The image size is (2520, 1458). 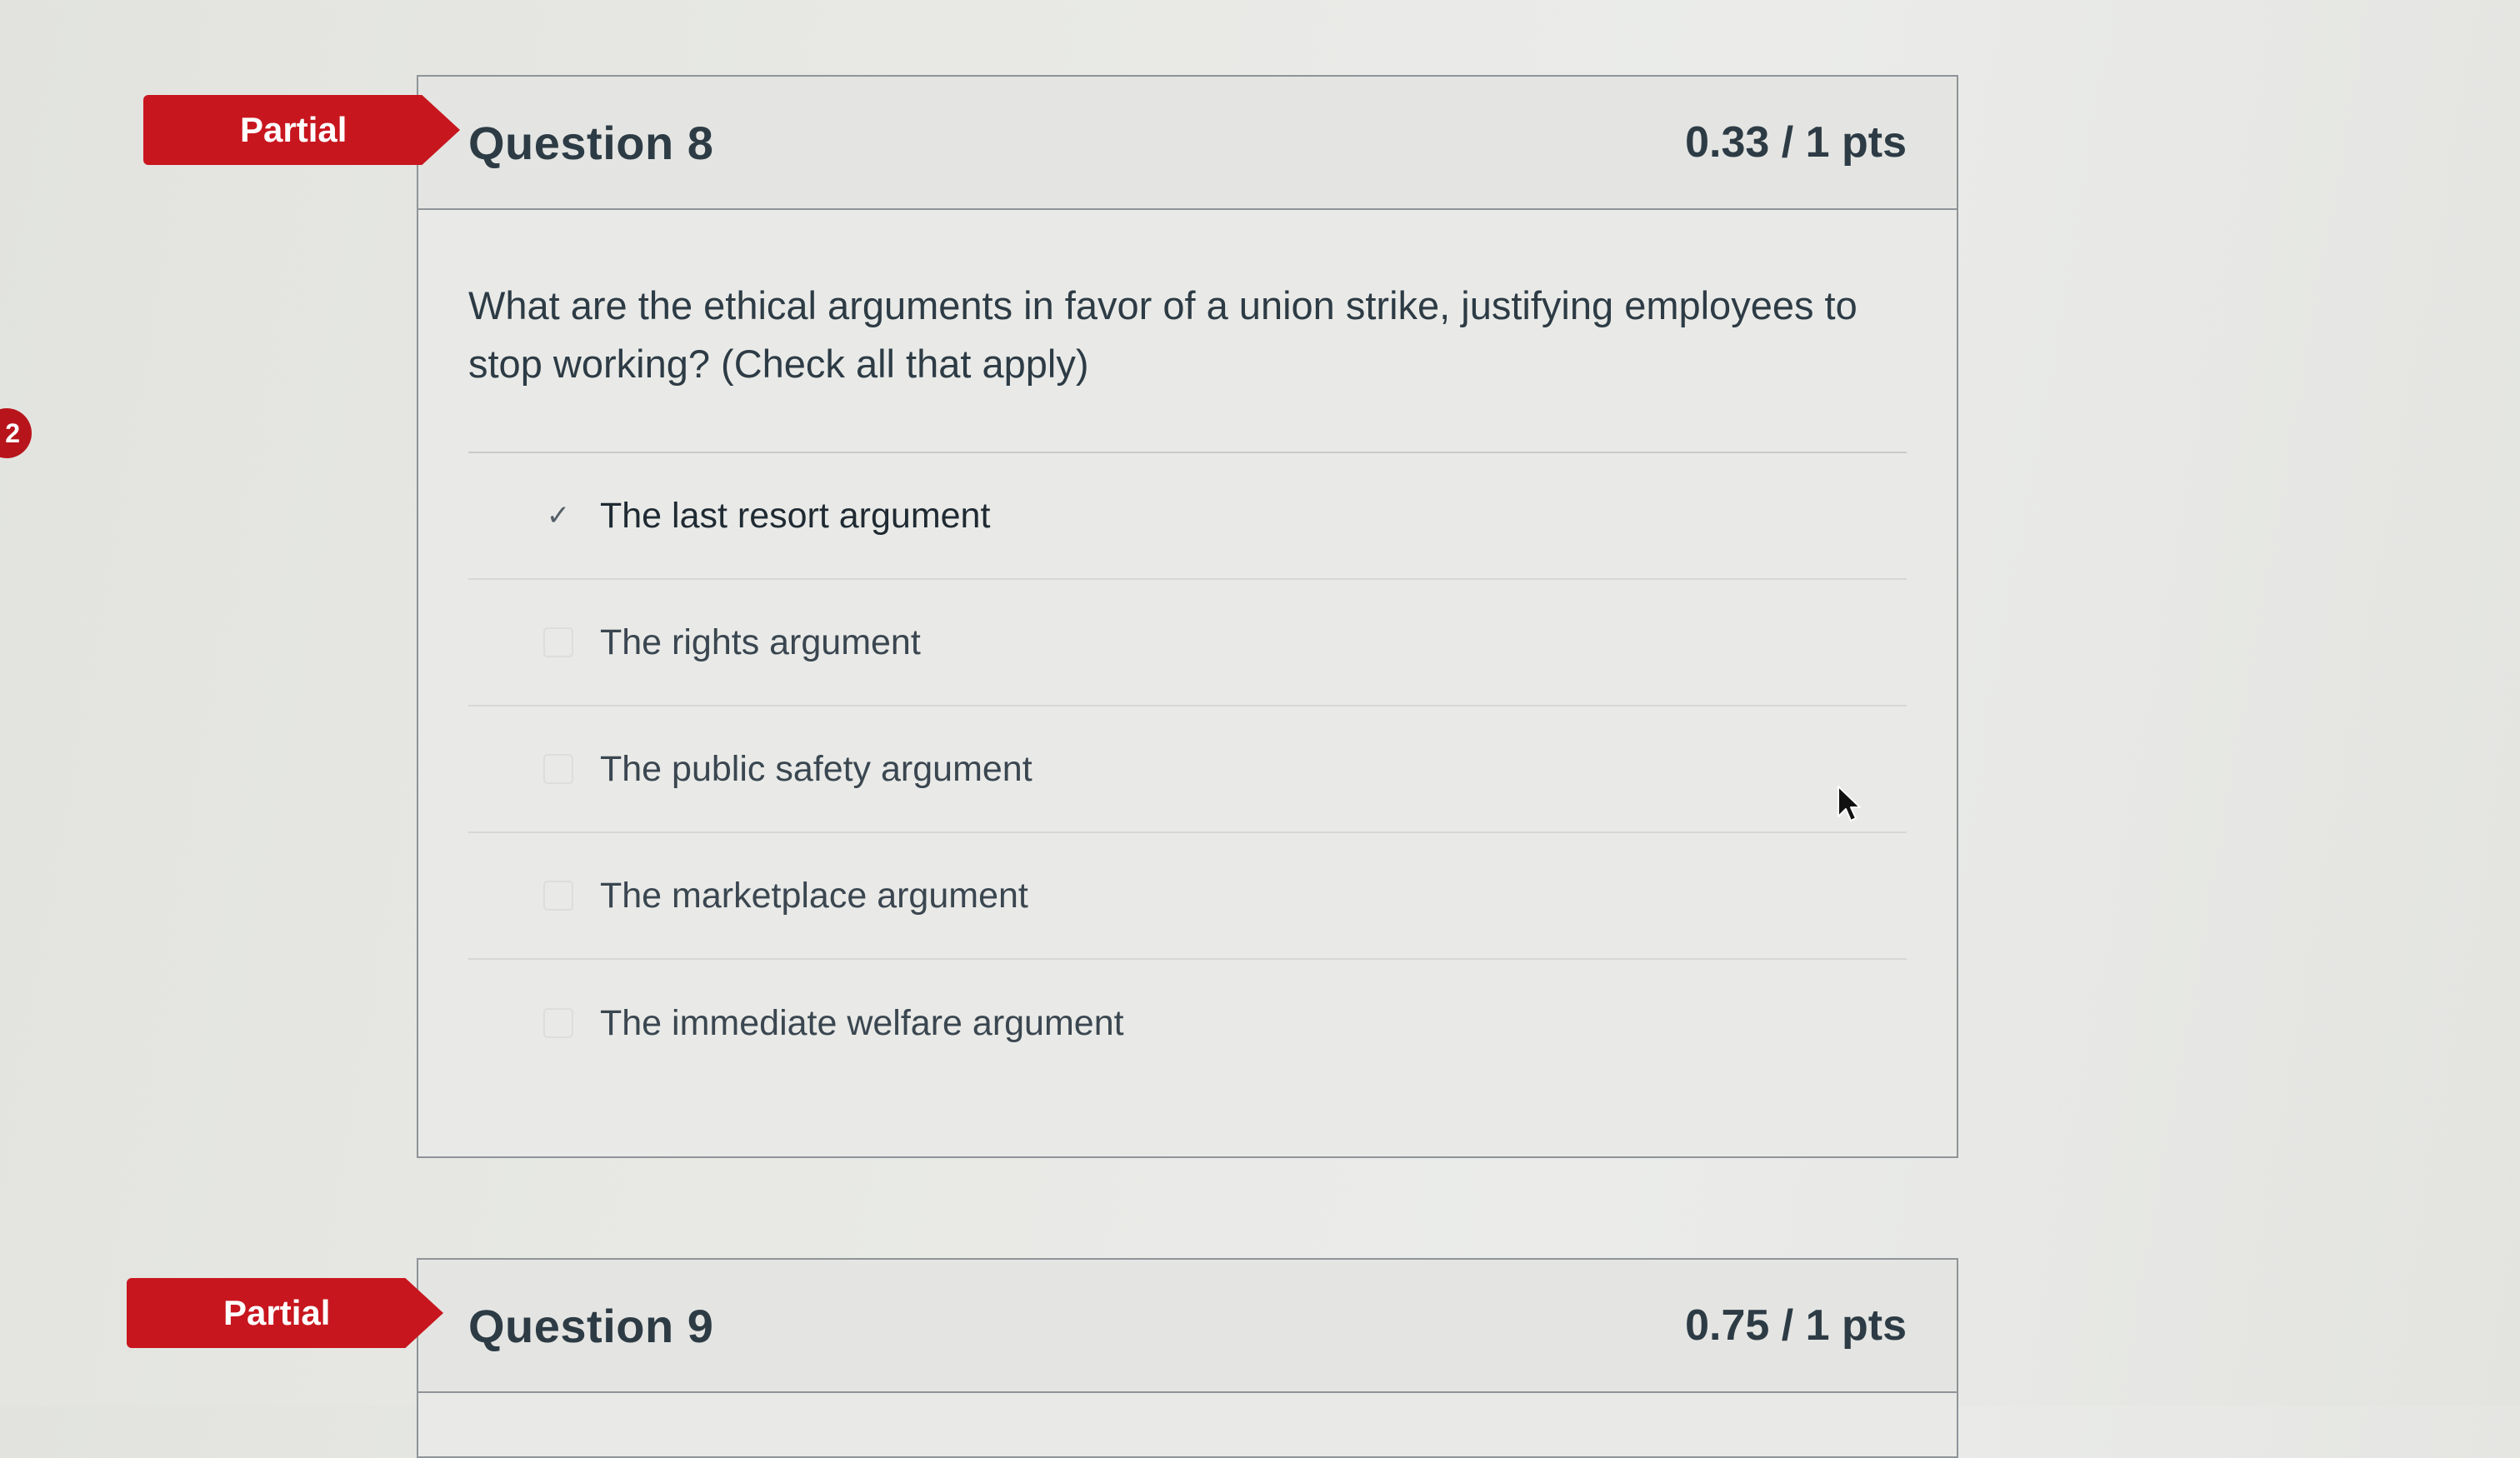 I want to click on question-title: Question 9, so click(x=591, y=1325).